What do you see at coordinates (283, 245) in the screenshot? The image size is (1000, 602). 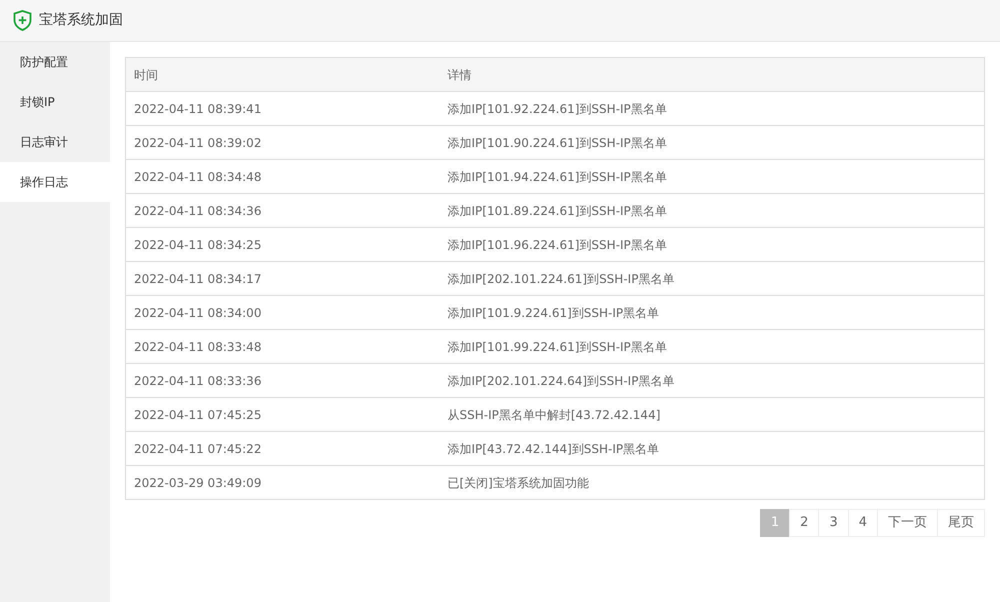 I see `table-cell: 2022-04-11 08:34:25` at bounding box center [283, 245].